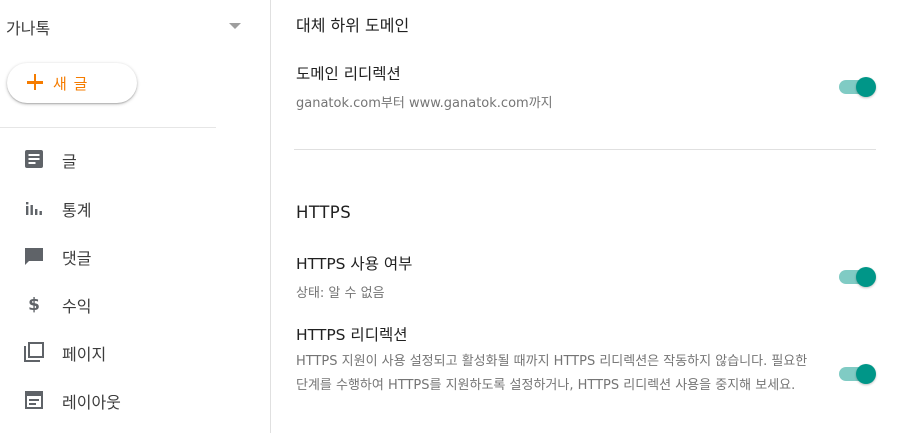  What do you see at coordinates (235, 26) in the screenshot?
I see `caret-down-icon` at bounding box center [235, 26].